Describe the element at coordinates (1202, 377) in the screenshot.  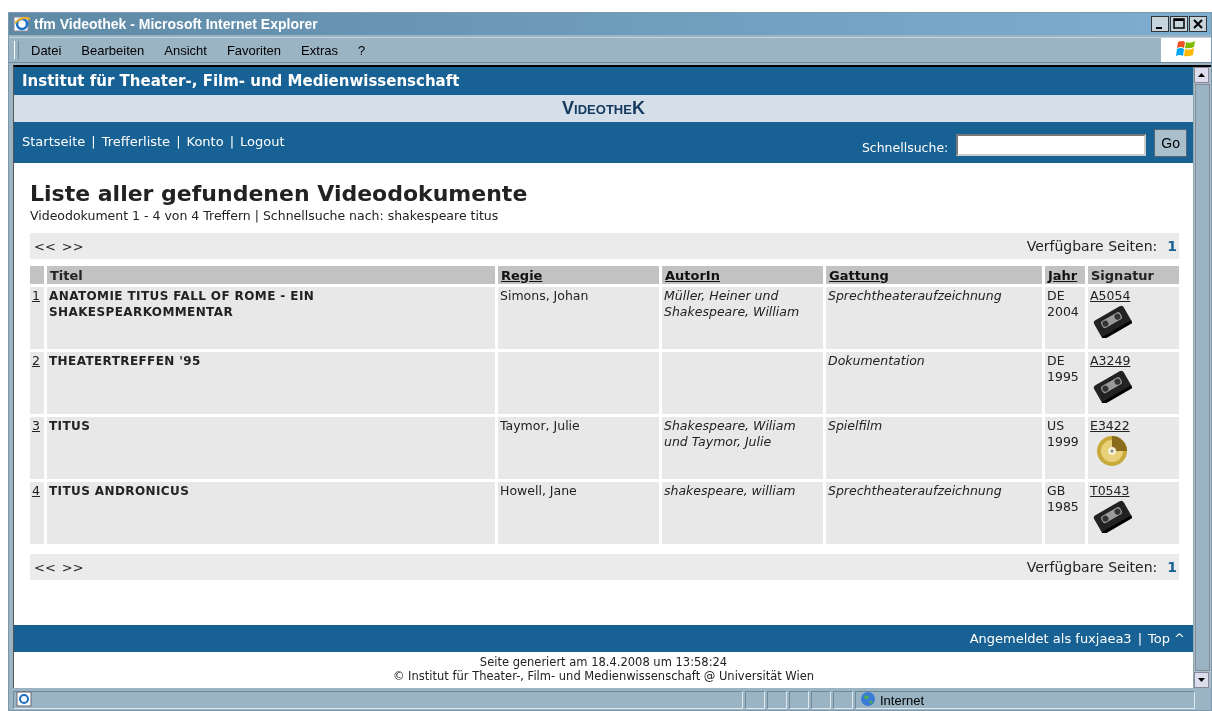
I see `scroll-bar` at that location.